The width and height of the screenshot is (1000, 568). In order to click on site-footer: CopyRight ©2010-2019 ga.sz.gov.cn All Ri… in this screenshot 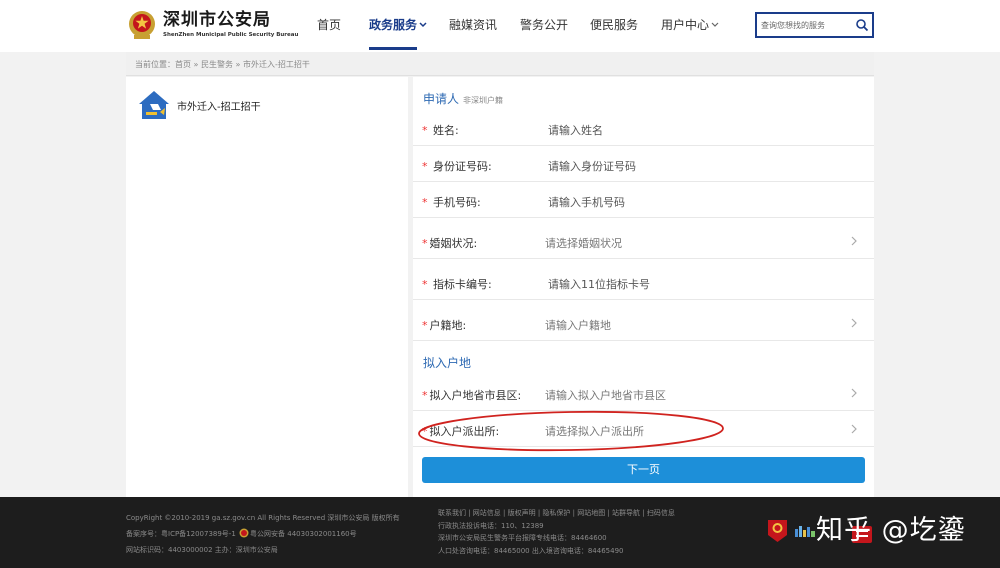, I will do `click(500, 532)`.